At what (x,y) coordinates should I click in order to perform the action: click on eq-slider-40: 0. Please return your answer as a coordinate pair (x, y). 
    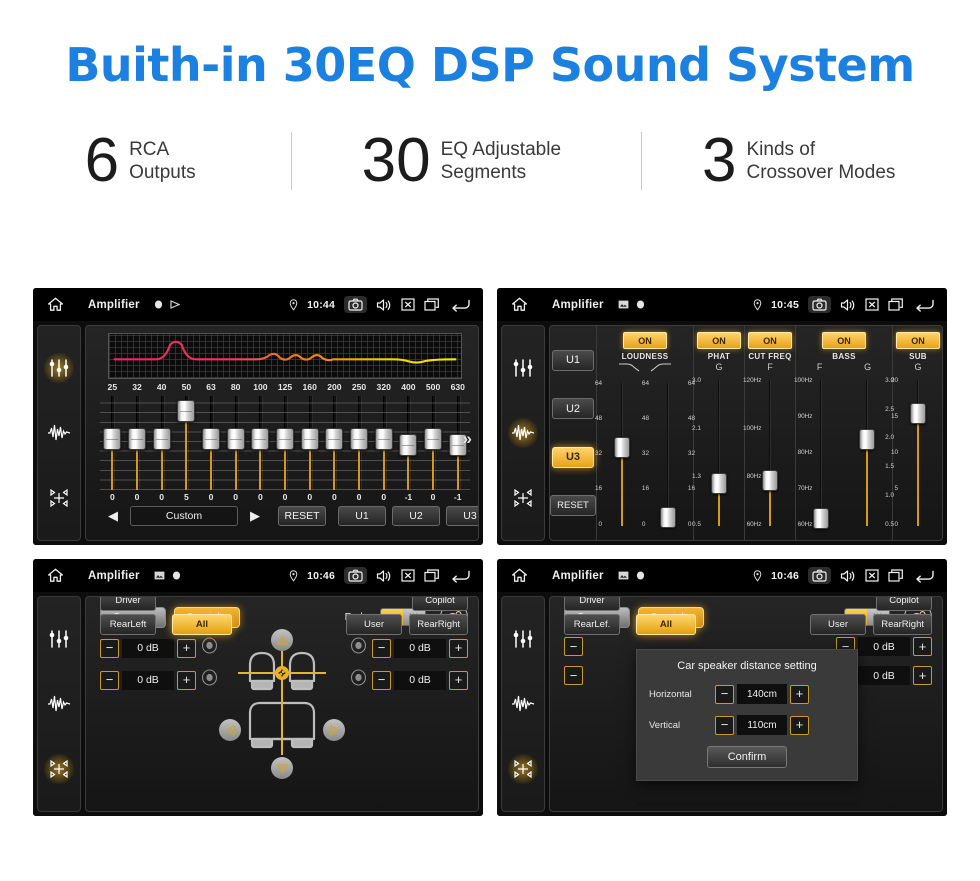
    Looking at the image, I should click on (162, 449).